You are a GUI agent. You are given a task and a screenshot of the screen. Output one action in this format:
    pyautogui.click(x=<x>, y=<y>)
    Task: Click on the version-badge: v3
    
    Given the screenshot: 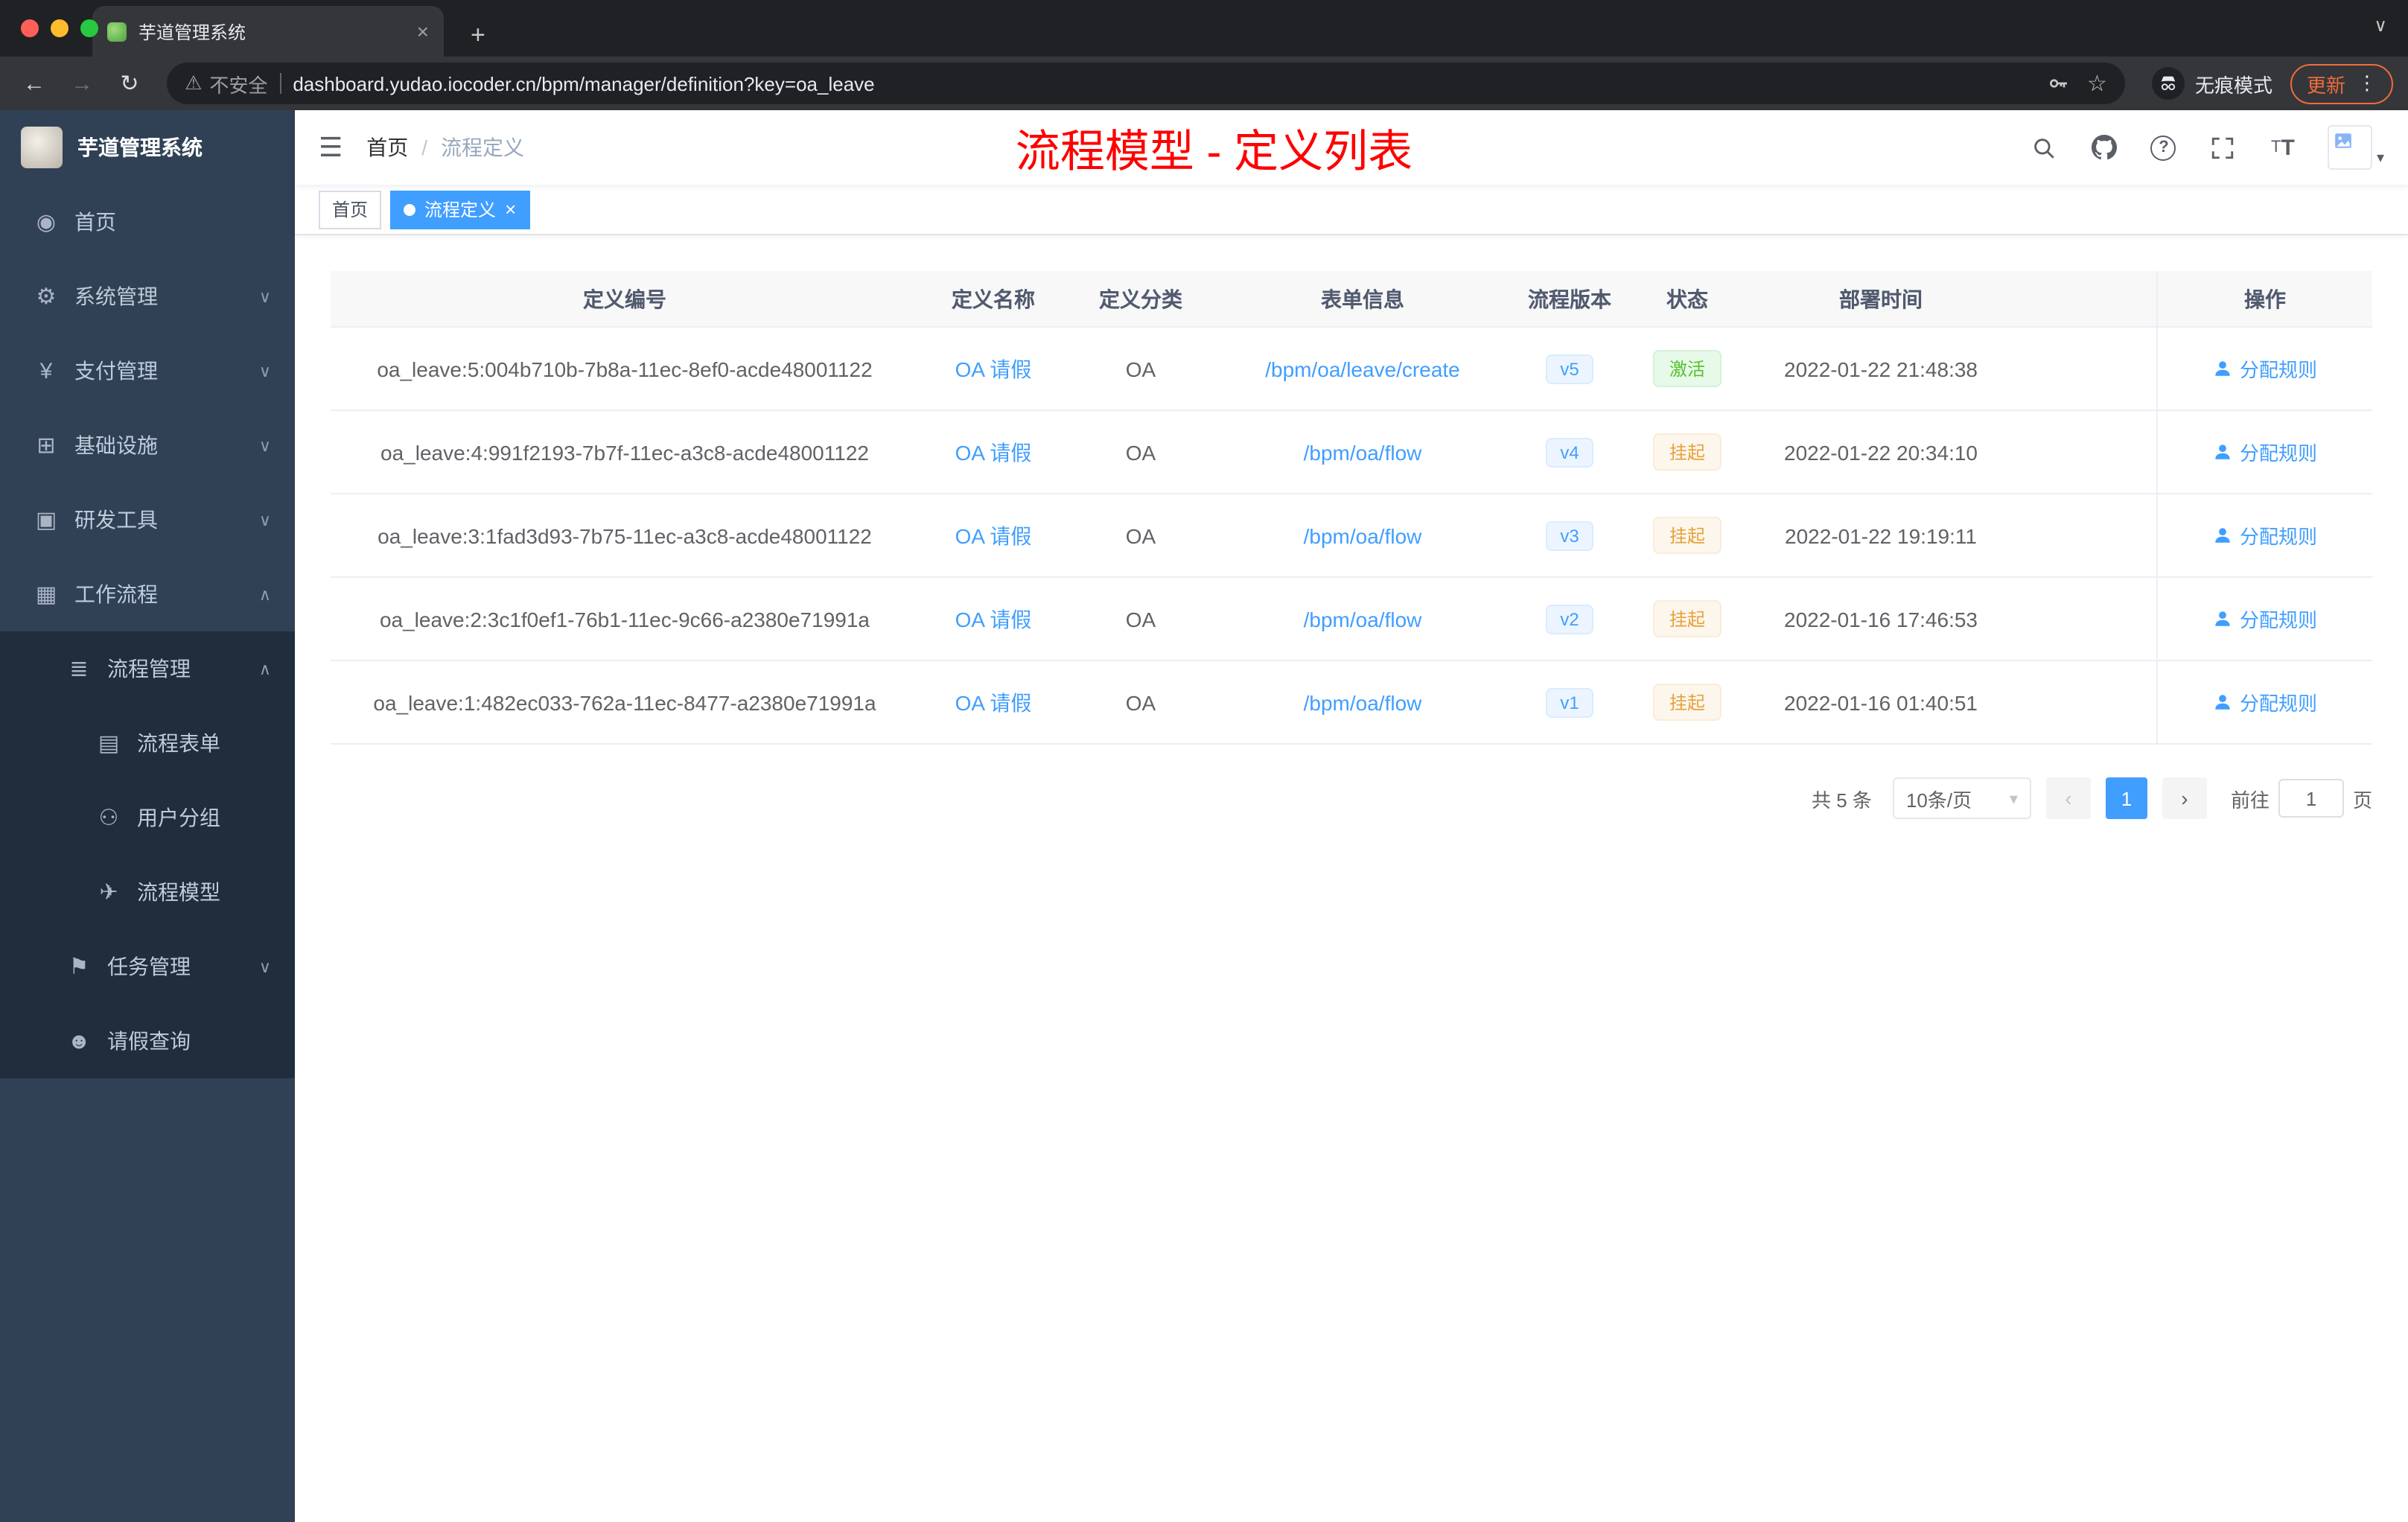 What is the action you would take?
    pyautogui.click(x=1569, y=535)
    